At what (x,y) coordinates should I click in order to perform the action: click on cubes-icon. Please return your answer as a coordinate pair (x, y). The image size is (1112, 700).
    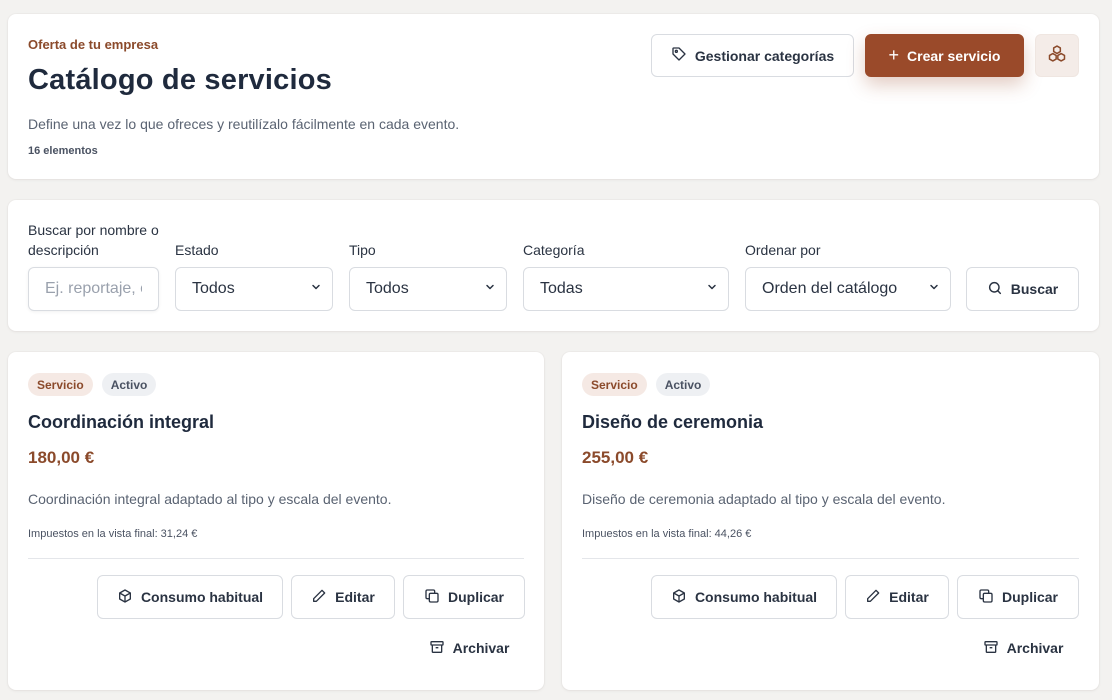
    Looking at the image, I should click on (1057, 55).